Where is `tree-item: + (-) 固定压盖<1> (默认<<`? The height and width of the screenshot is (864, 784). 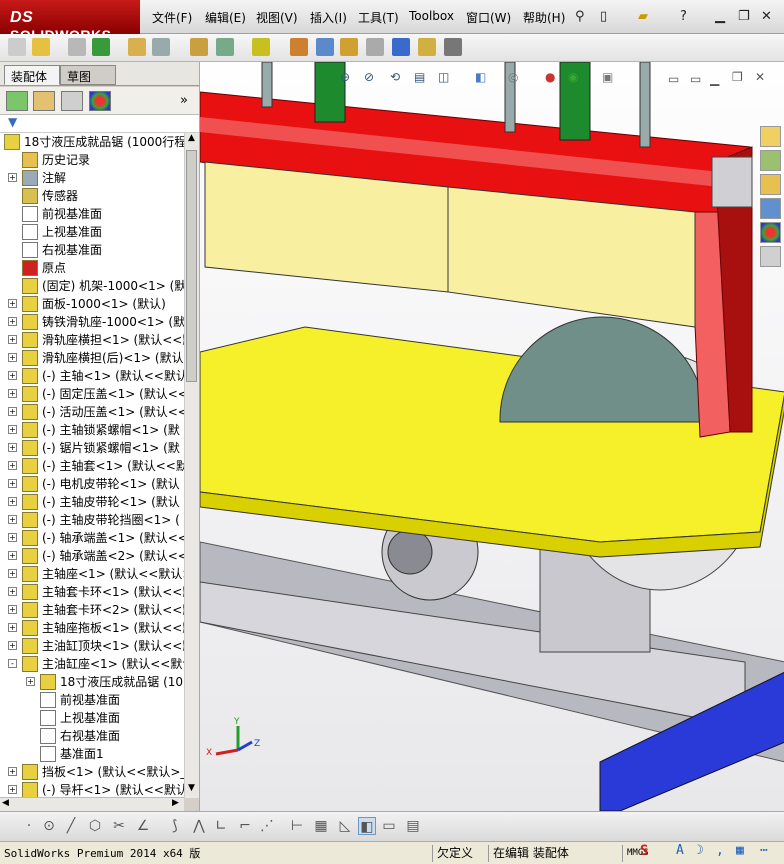
tree-item: + (-) 固定压盖<1> (默认<< is located at coordinates (92, 394).